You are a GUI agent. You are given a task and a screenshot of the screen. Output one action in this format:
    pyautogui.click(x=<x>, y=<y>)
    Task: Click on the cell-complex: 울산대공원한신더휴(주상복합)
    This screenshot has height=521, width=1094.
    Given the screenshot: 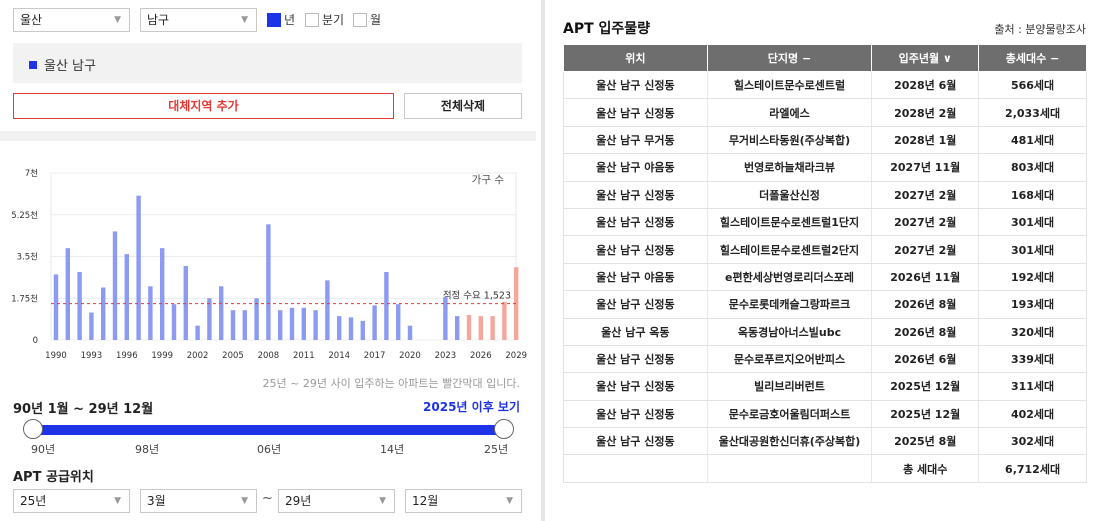 What is the action you would take?
    pyautogui.click(x=789, y=441)
    